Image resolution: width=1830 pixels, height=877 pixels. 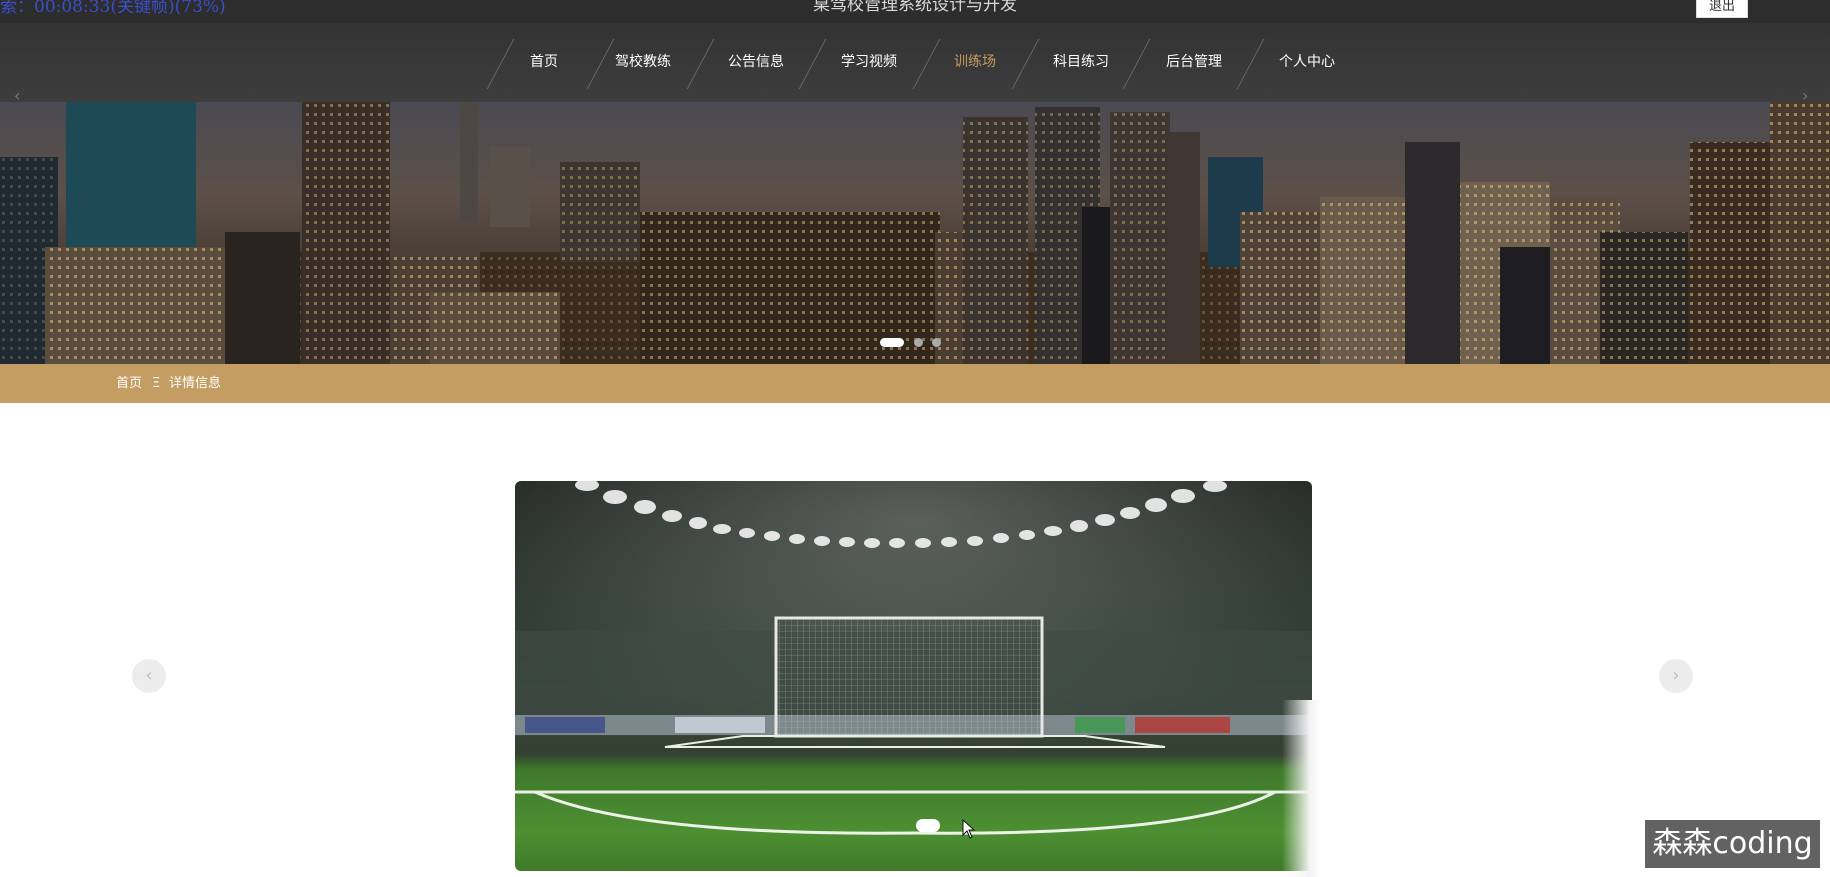 What do you see at coordinates (1805, 95) in the screenshot?
I see `banner-next-arrow: ›` at bounding box center [1805, 95].